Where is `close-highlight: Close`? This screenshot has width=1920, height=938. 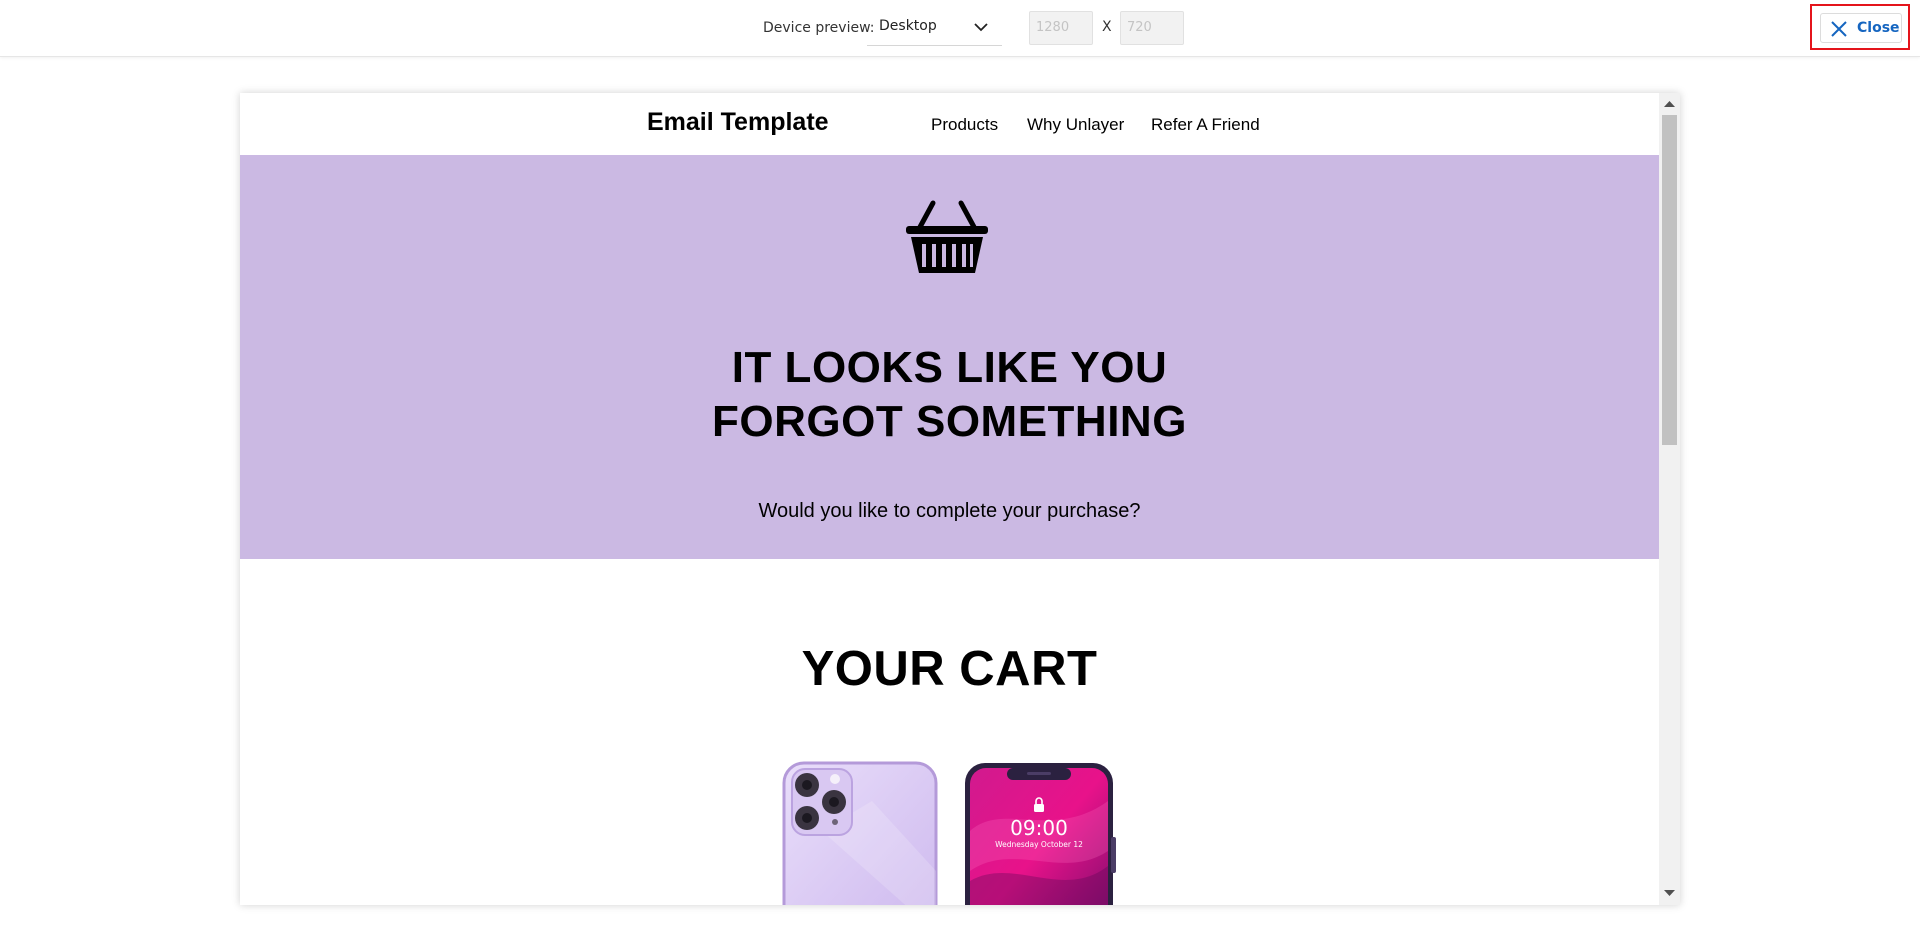 close-highlight: Close is located at coordinates (1860, 27).